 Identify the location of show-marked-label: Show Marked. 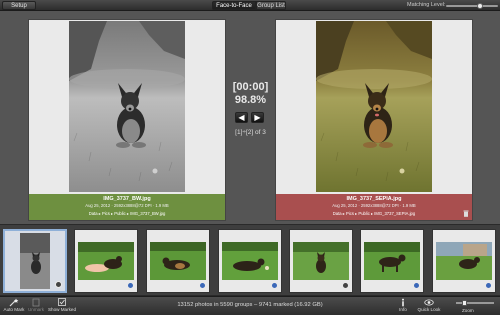
(62, 309).